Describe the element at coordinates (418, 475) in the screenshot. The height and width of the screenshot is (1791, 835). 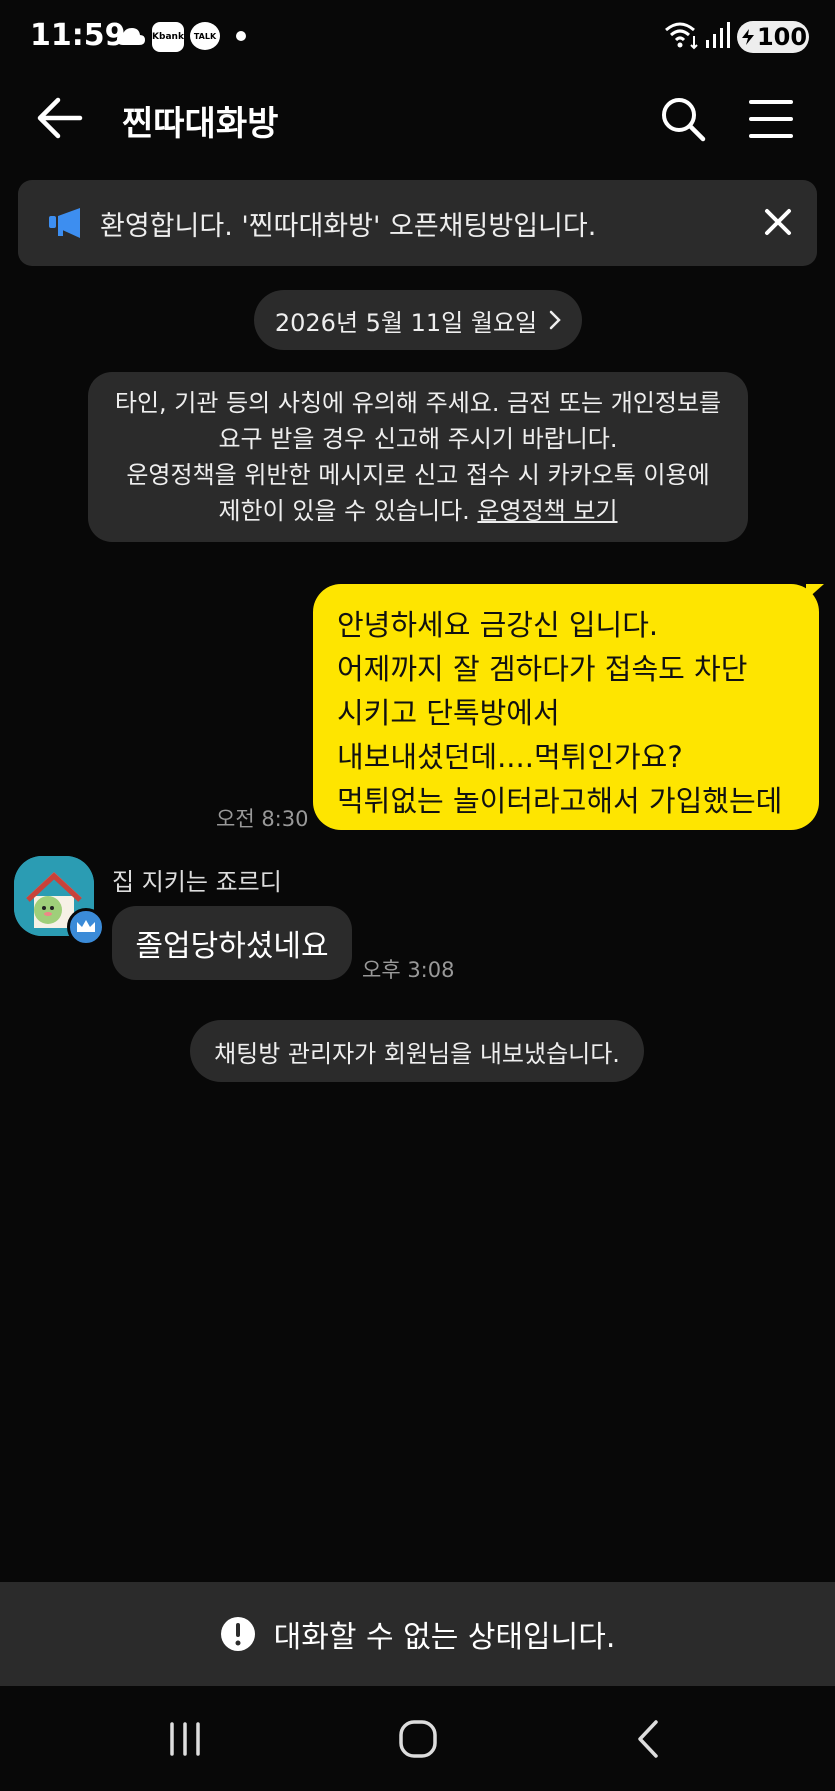
I see `warning-line-3: 운영정책을 위반한 메시지로 신고 접수 시 카카오톡 이용에` at that location.